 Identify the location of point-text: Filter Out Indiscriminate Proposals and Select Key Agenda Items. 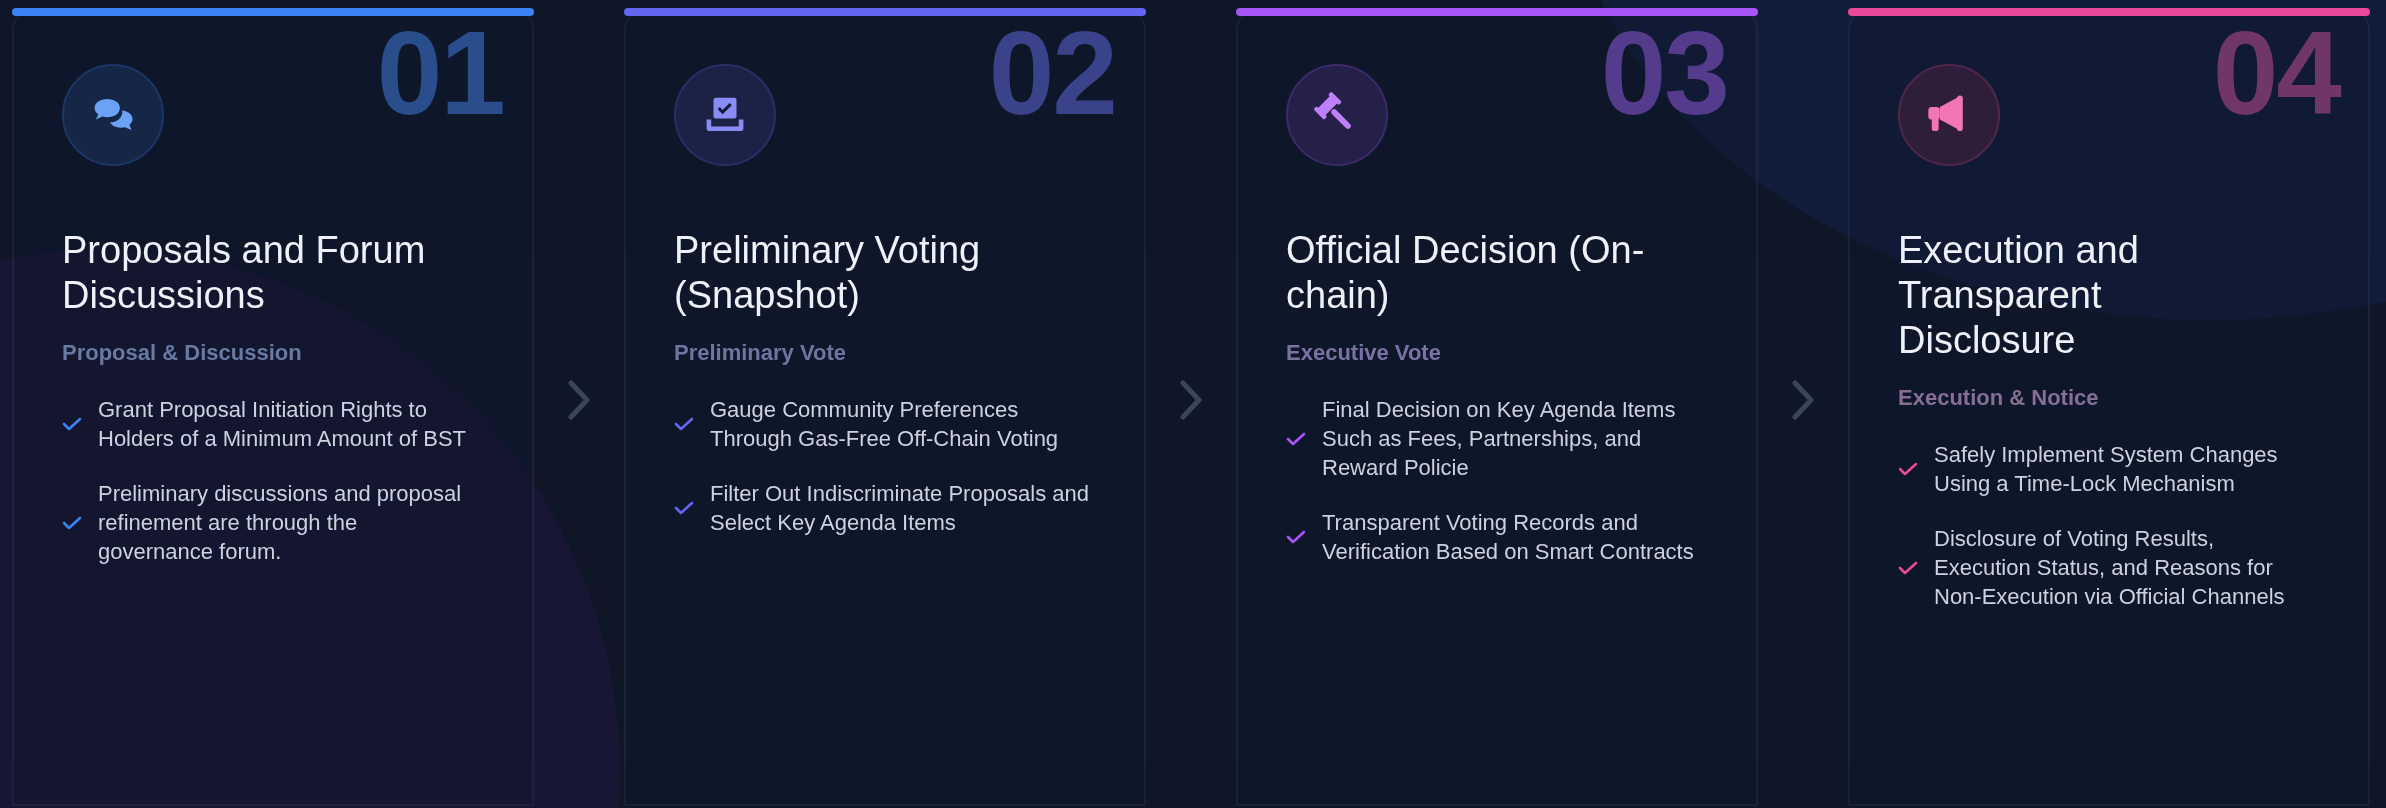
(900, 508).